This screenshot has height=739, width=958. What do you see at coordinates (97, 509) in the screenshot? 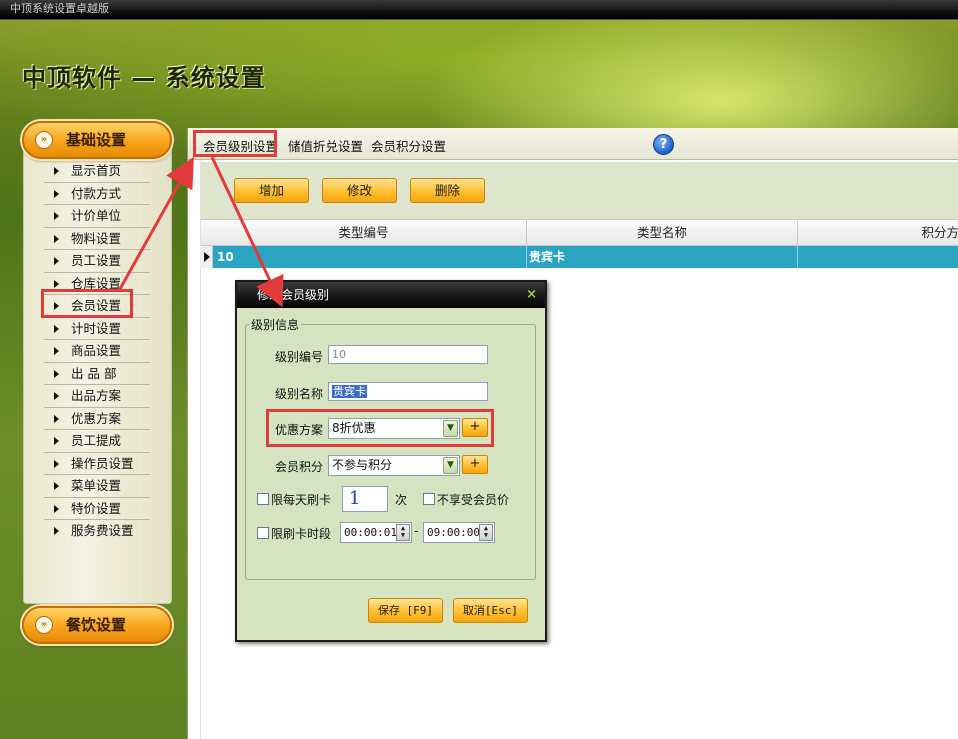
I see `sidebar-item-special-price: 特价设置` at bounding box center [97, 509].